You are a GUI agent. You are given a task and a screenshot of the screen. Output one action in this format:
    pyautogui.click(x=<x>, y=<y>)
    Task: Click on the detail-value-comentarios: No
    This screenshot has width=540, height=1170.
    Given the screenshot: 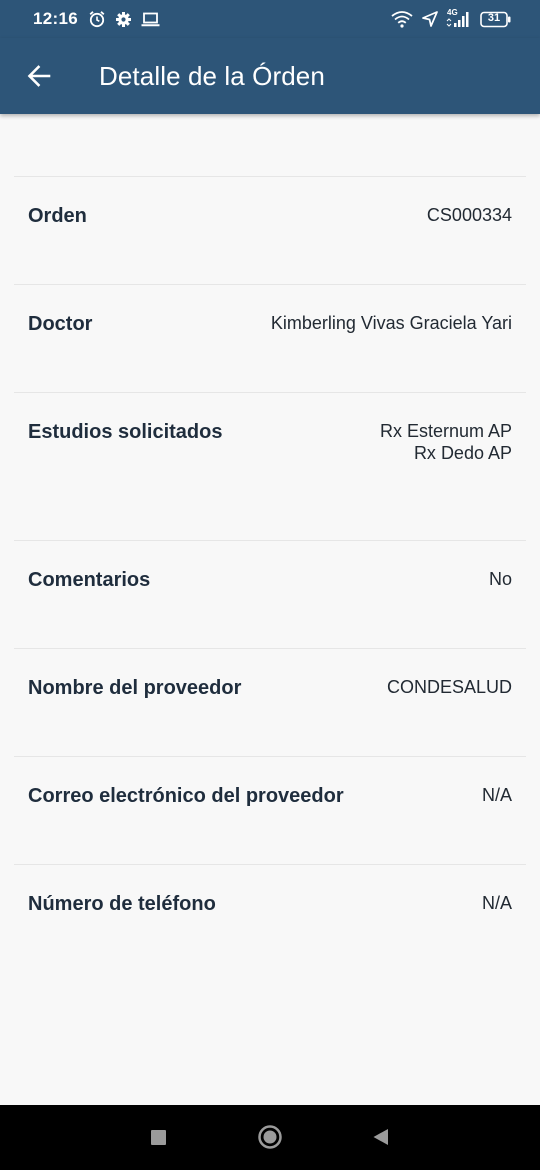 What is the action you would take?
    pyautogui.click(x=500, y=579)
    